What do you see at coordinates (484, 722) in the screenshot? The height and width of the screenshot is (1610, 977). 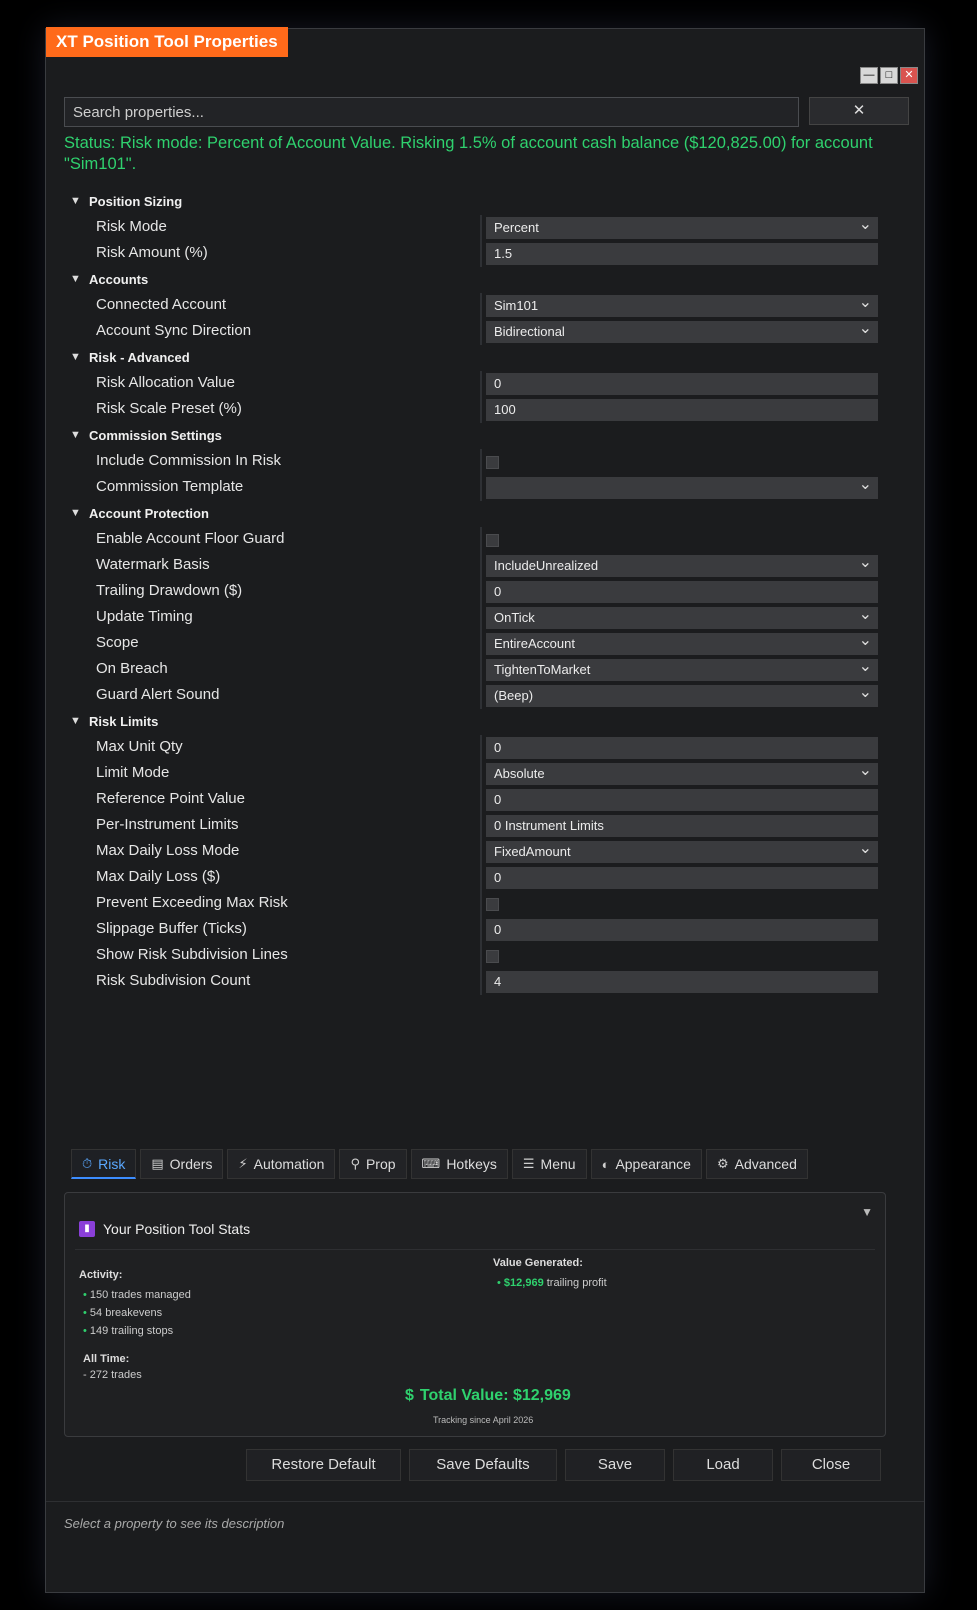 I see `category-header: ▼ Risk Limits` at bounding box center [484, 722].